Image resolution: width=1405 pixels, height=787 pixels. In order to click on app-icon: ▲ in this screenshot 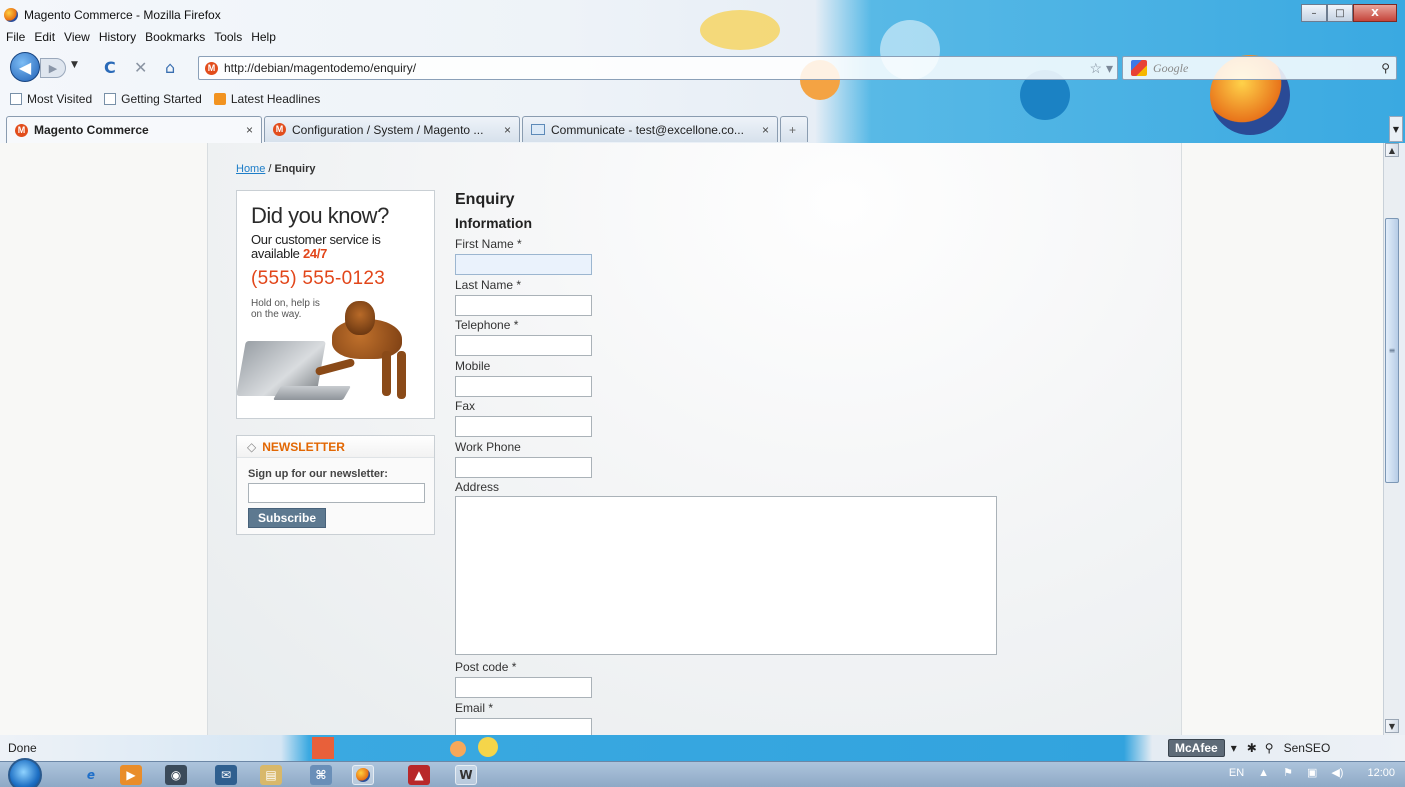, I will do `click(419, 775)`.